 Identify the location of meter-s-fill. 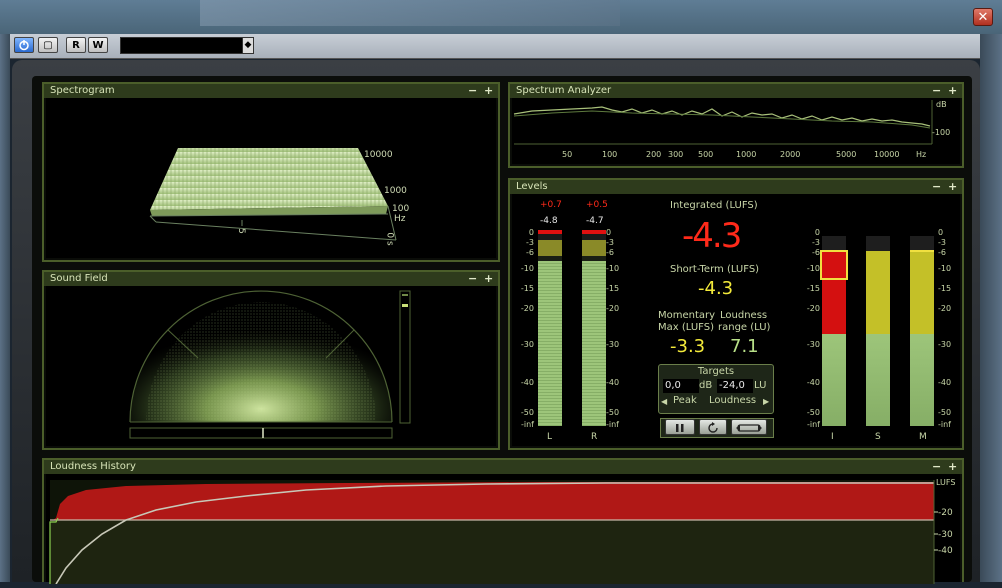
(878, 338).